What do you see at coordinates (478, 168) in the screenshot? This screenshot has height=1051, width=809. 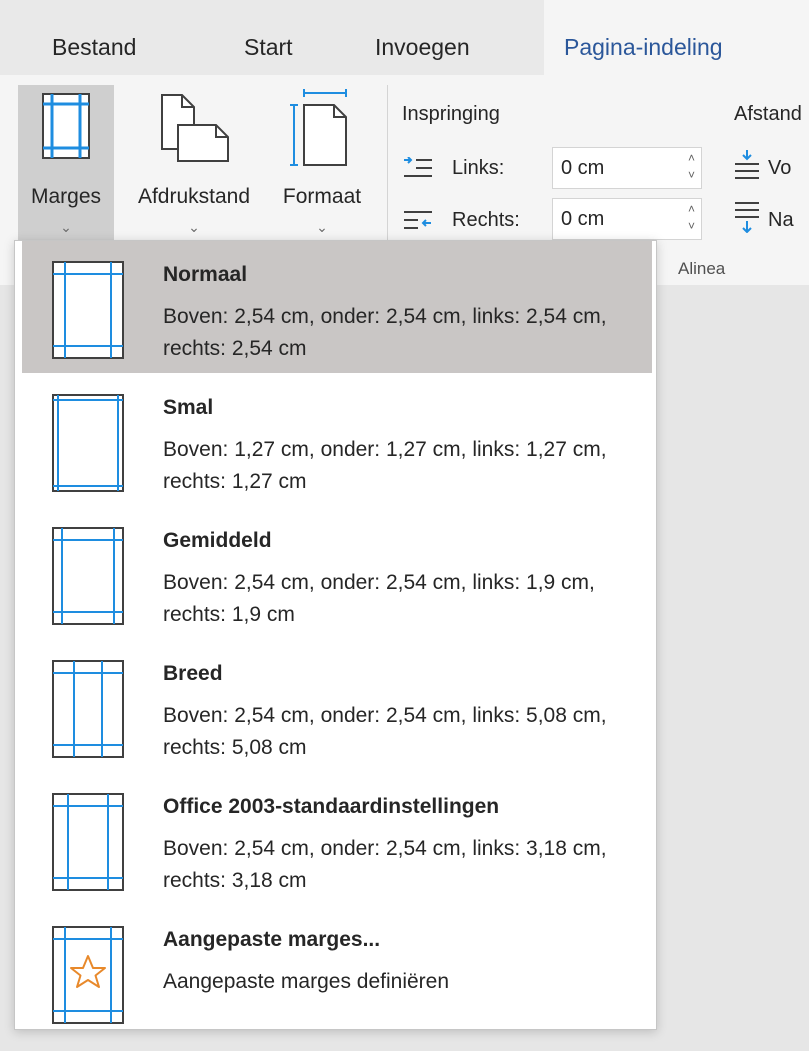 I see `indent-left-label: Links:` at bounding box center [478, 168].